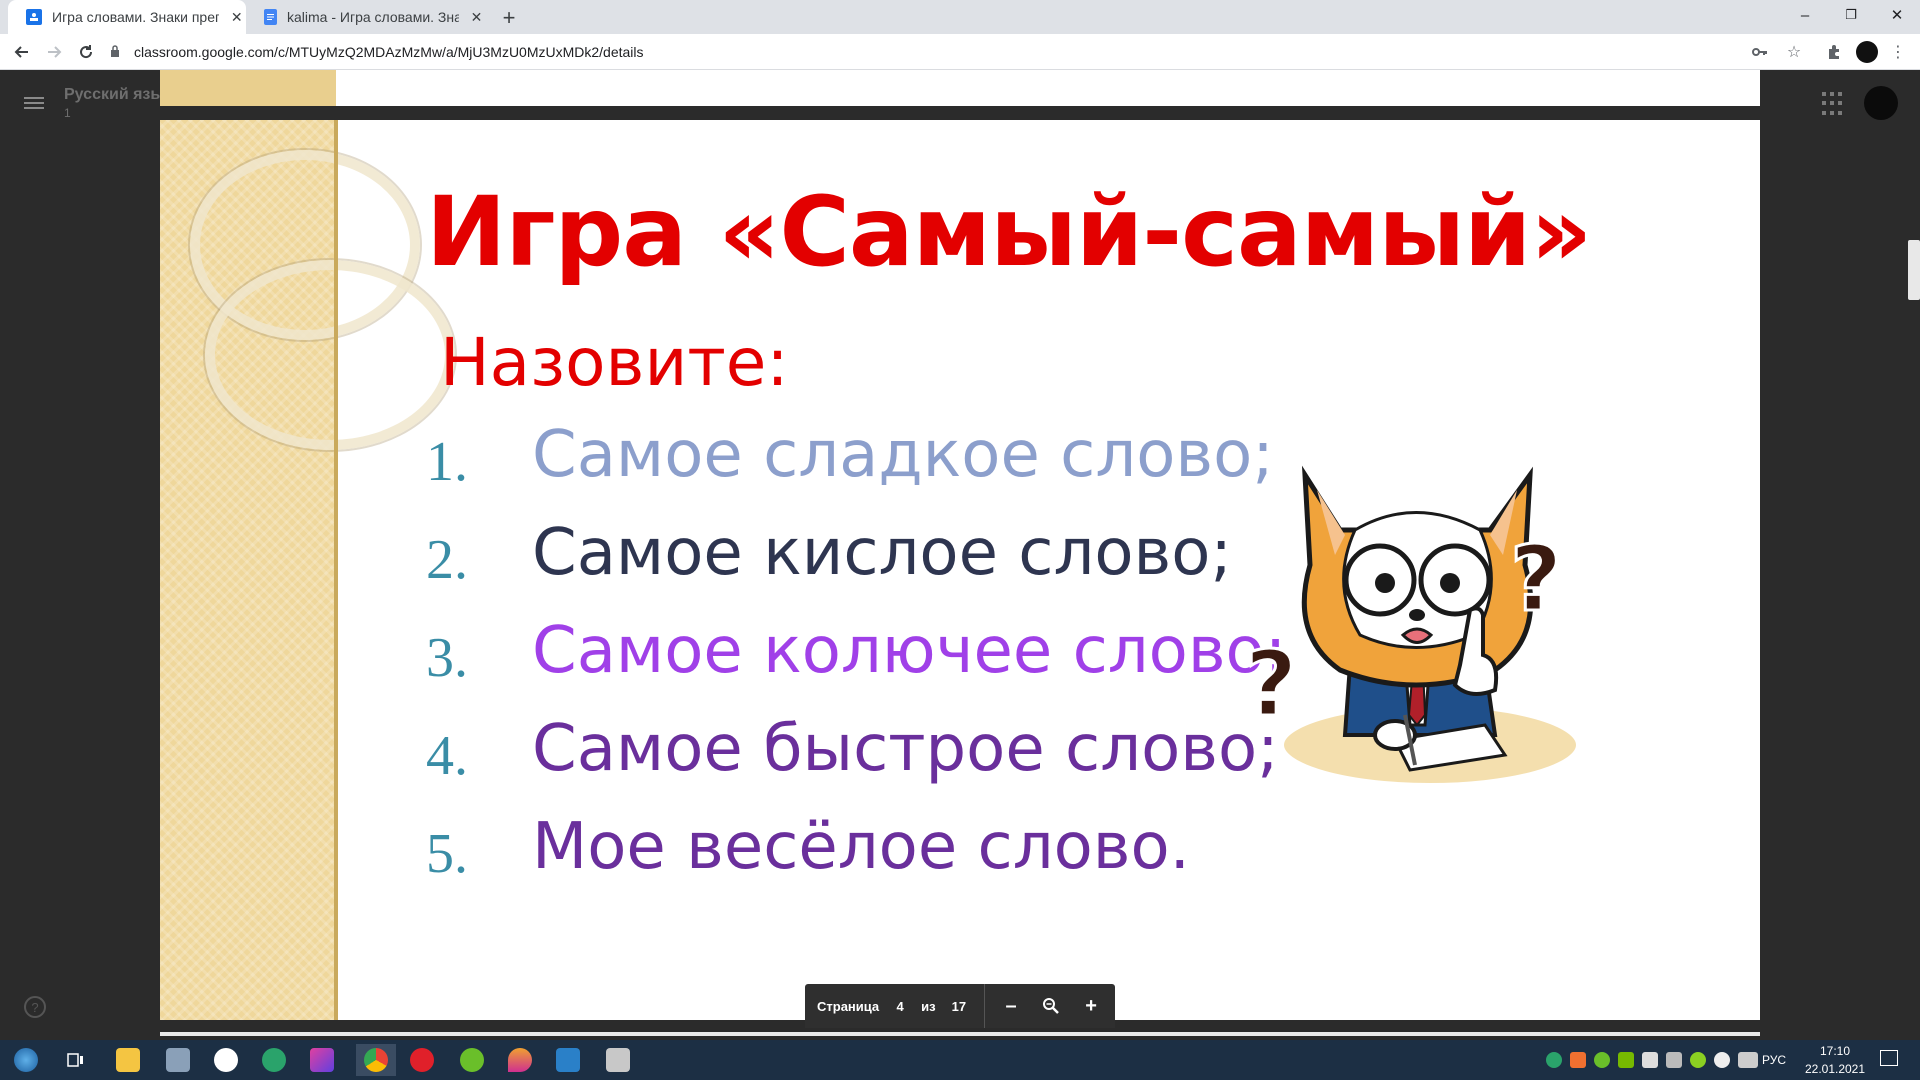  Describe the element at coordinates (274, 1060) in the screenshot. I see `globe-icon` at that location.